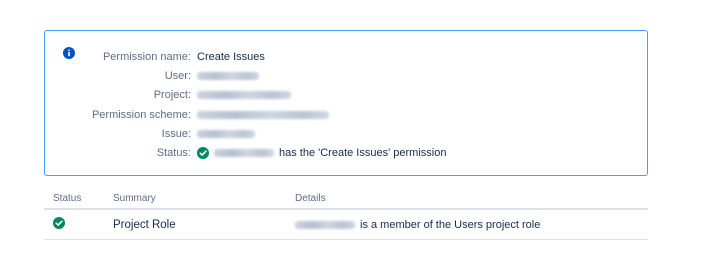 This screenshot has height=272, width=722. What do you see at coordinates (141, 114) in the screenshot?
I see `permission-scheme-label: Permission scheme:` at bounding box center [141, 114].